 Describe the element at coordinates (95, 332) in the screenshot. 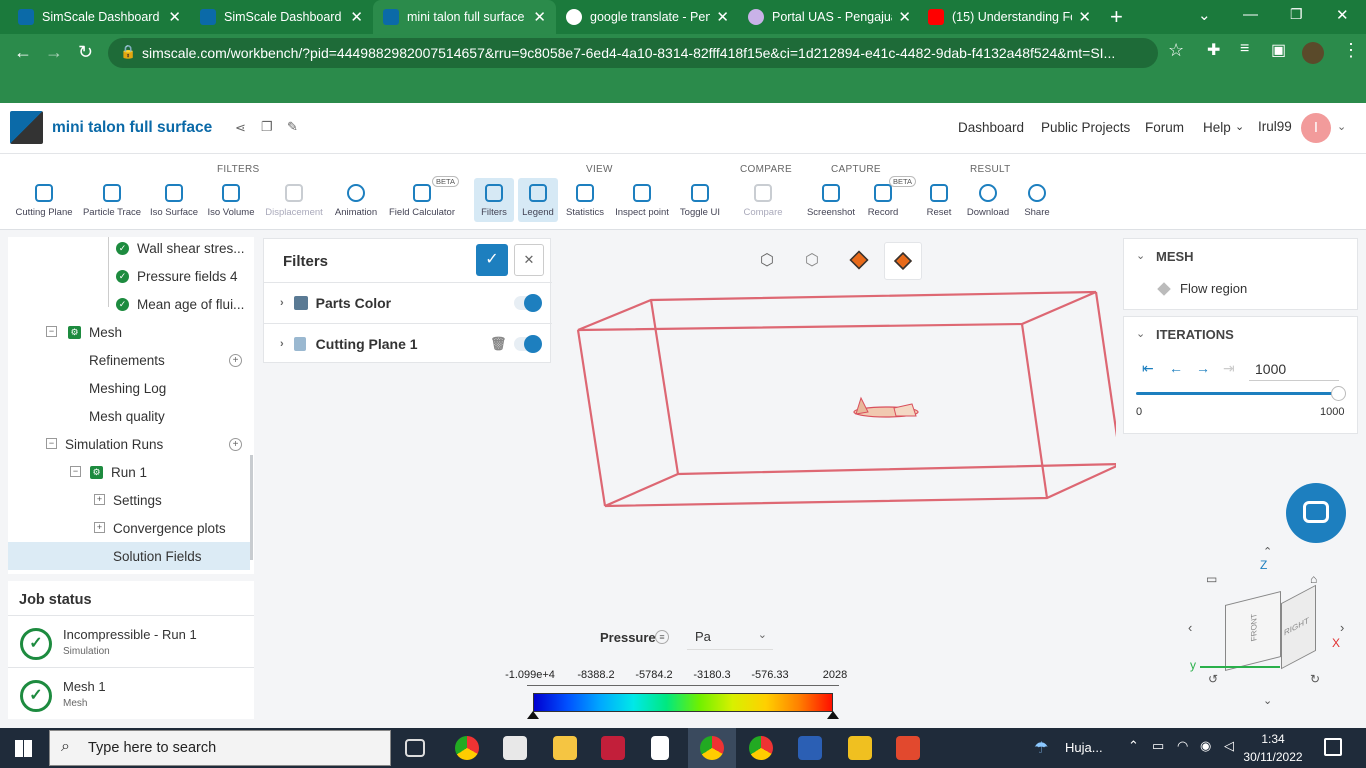

I see `tree-item-mesh: ⚙ Mesh` at that location.